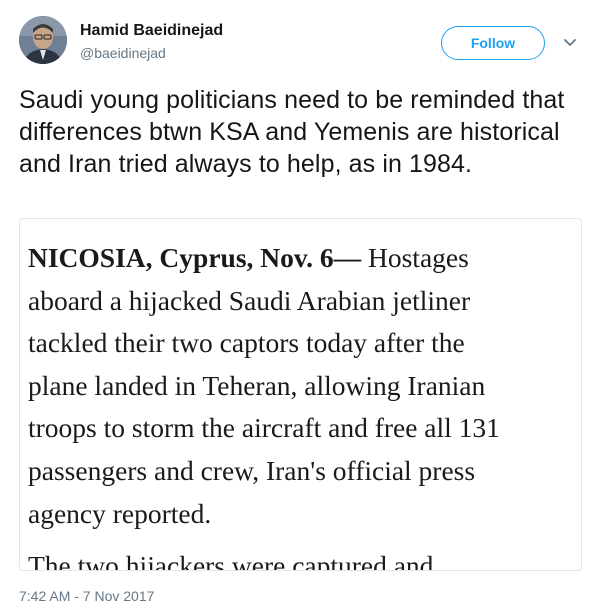 This screenshot has height=607, width=603. I want to click on avatar-image, so click(43, 40).